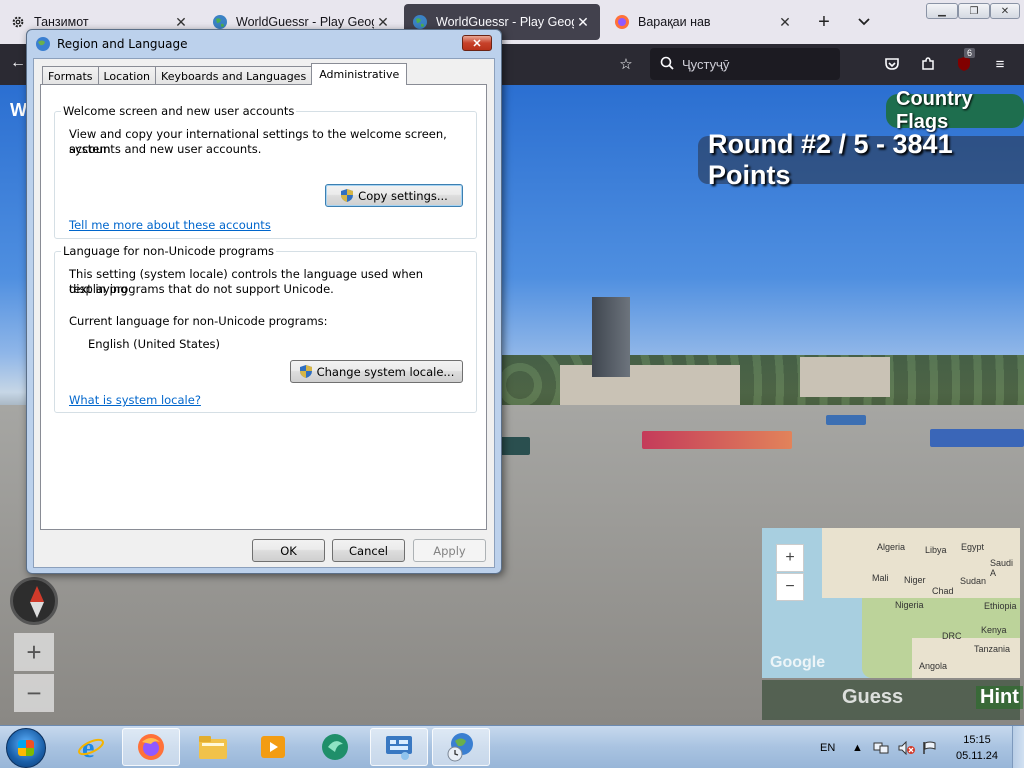  Describe the element at coordinates (827, 747) in the screenshot. I see `language-indicator: EN` at that location.